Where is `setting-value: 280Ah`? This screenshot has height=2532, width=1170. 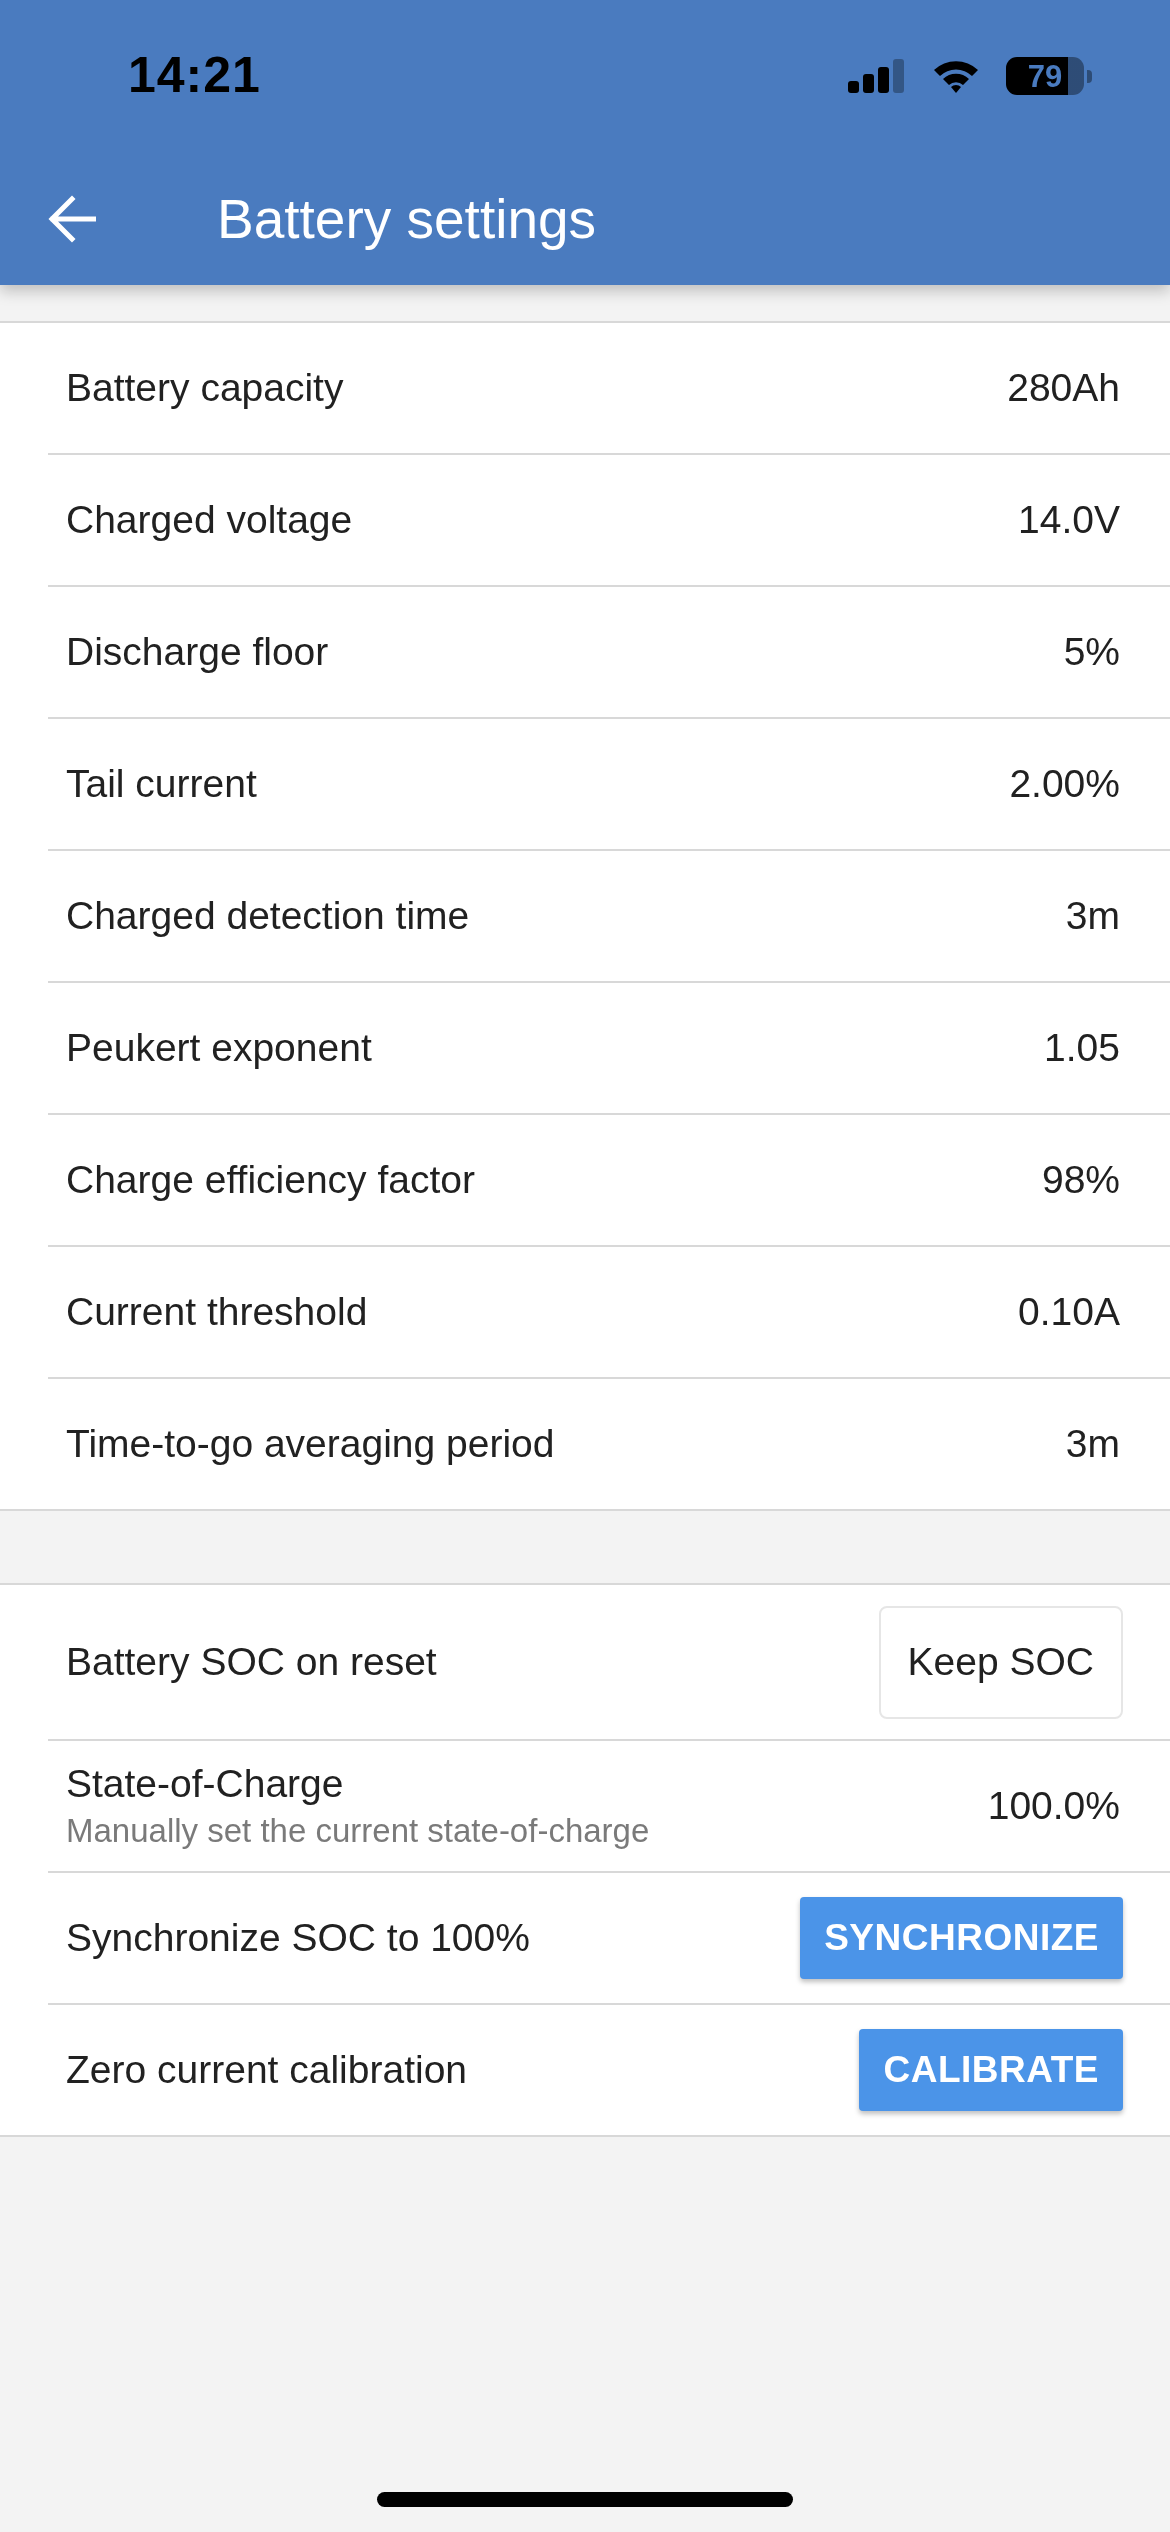 setting-value: 280Ah is located at coordinates (1063, 388).